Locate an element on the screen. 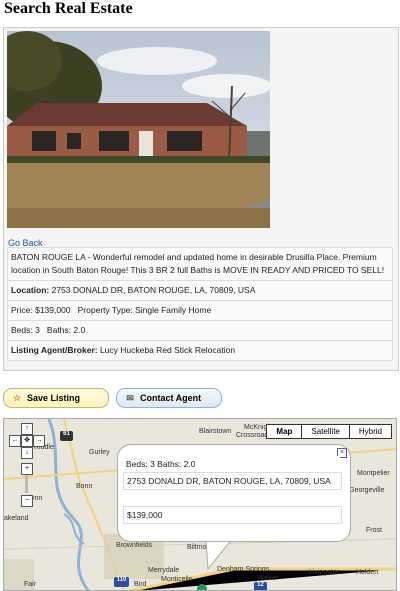  beds-text: Beds: 3 is located at coordinates (25, 330).